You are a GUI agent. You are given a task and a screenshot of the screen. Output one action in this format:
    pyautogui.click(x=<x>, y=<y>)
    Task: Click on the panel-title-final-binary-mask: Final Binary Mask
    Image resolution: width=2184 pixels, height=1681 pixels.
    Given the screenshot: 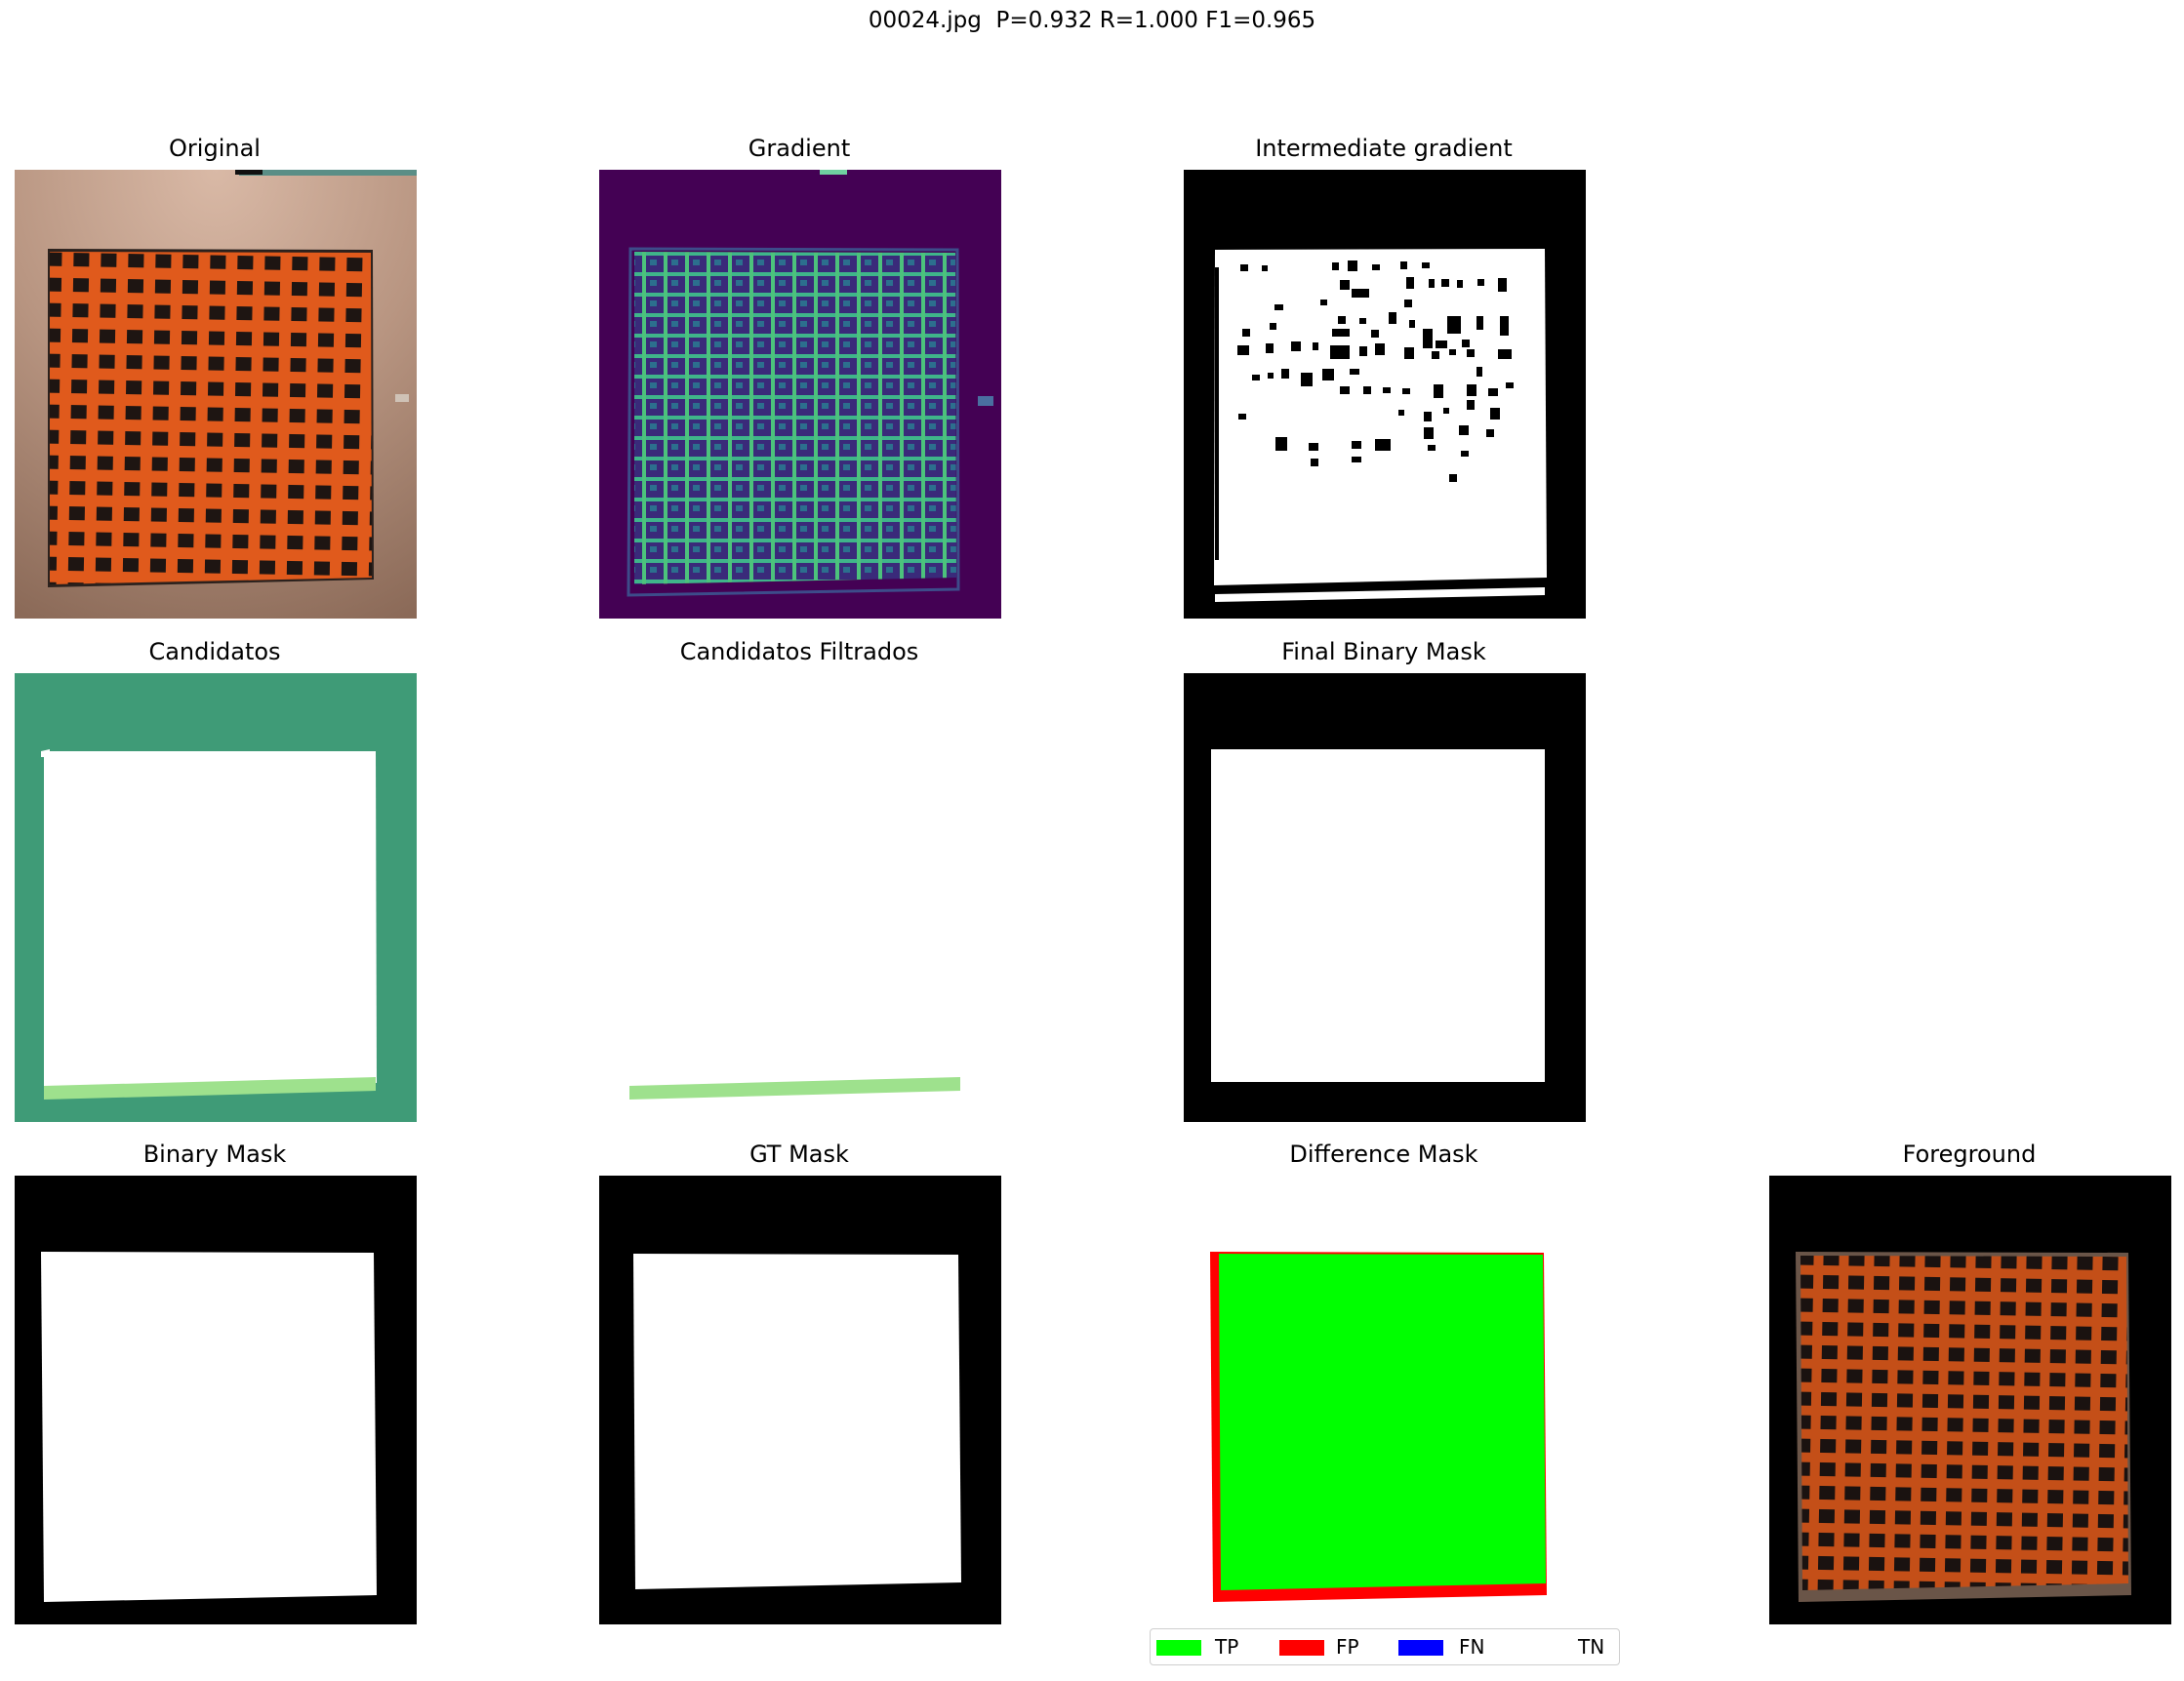 What is the action you would take?
    pyautogui.click(x=1383, y=651)
    